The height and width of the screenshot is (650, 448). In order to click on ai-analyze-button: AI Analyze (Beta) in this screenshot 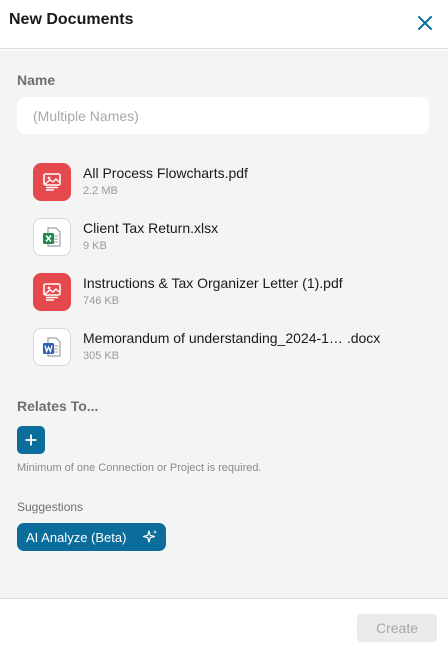, I will do `click(91, 537)`.